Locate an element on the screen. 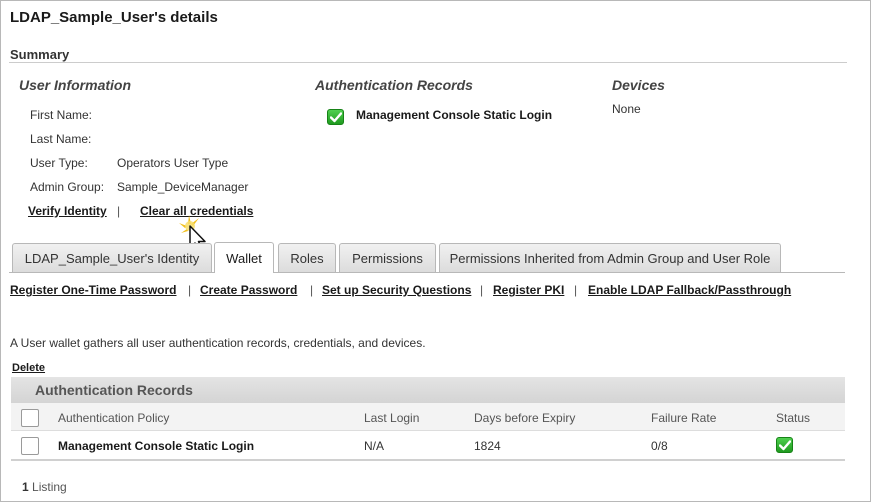  column-failure-rate: Failure Rate is located at coordinates (683, 418).